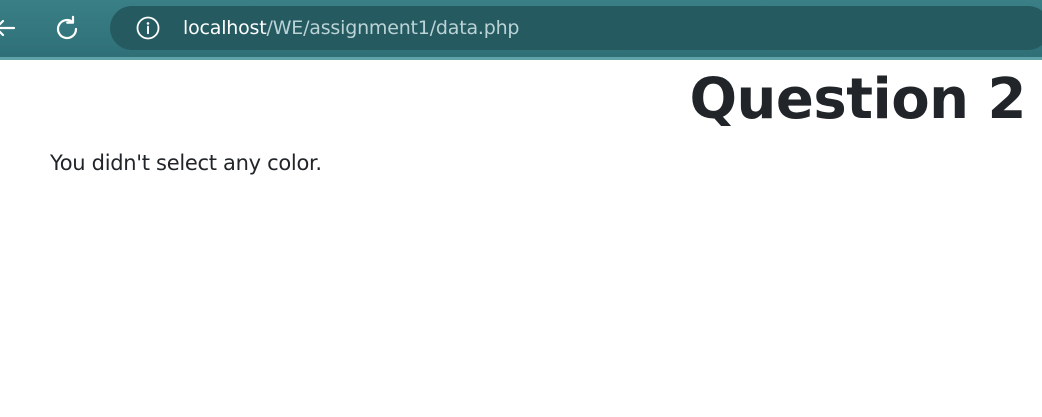 The width and height of the screenshot is (1042, 417). Describe the element at coordinates (148, 28) in the screenshot. I see `info-icon` at that location.